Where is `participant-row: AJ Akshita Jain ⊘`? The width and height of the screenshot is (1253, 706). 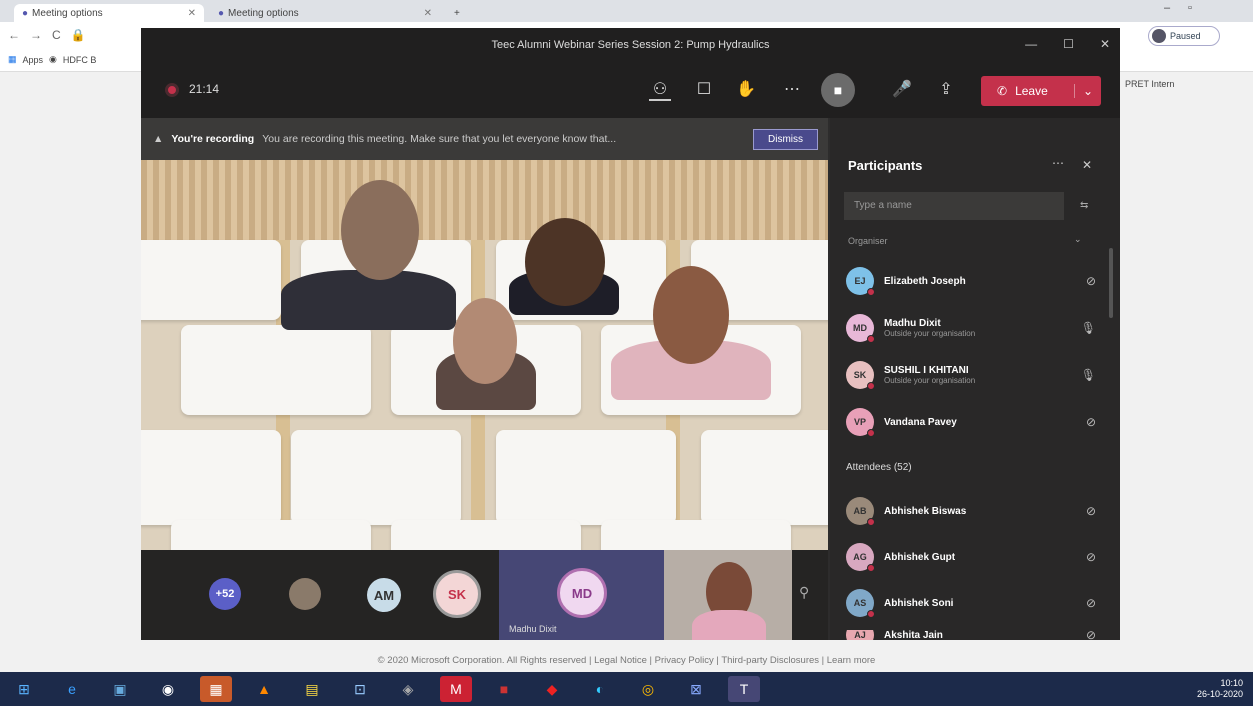 participant-row: AJ Akshita Jain ⊘ is located at coordinates (971, 635).